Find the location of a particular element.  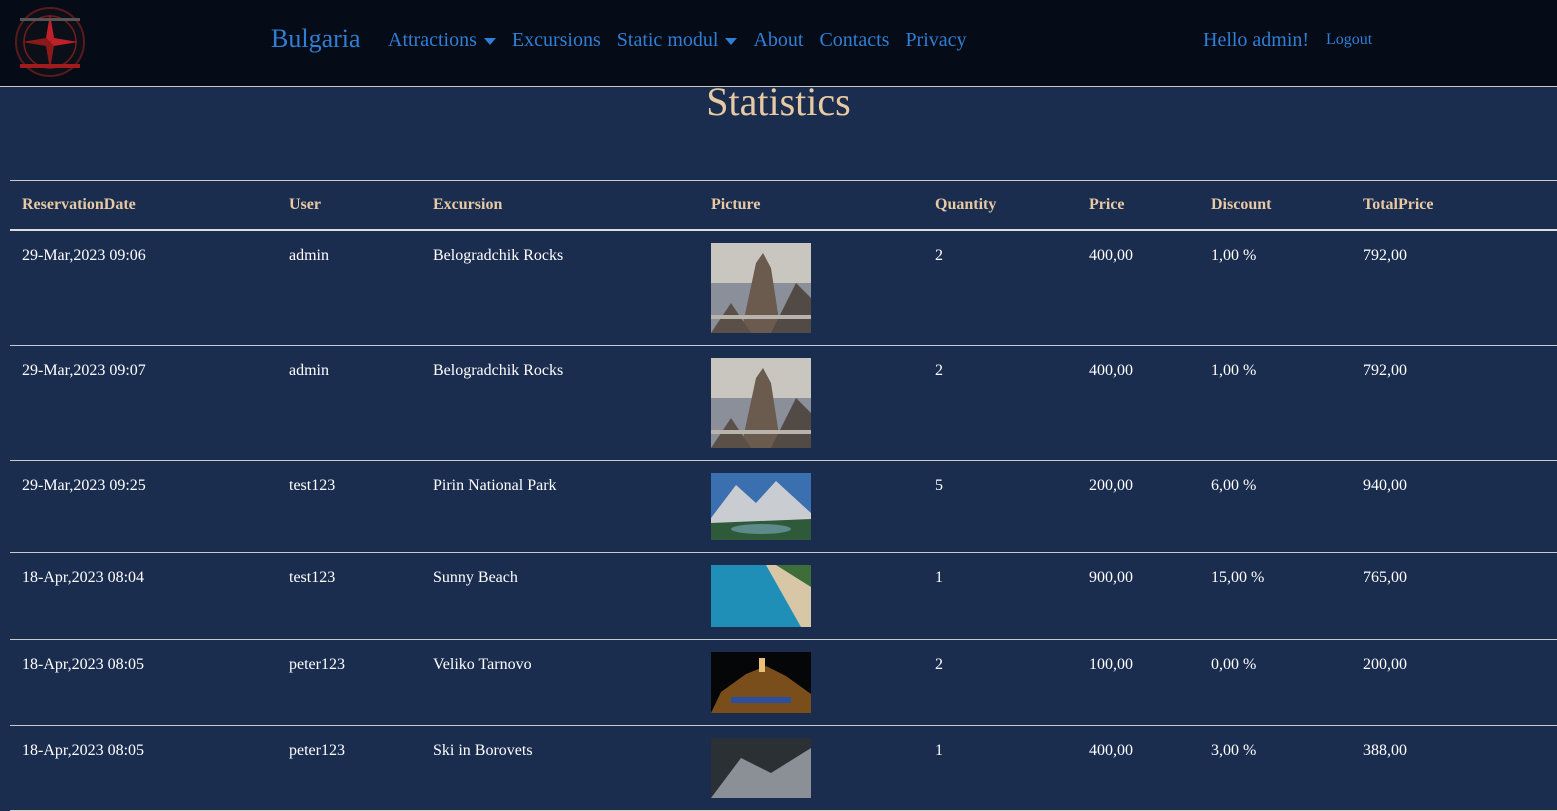

cell-excursion: Ski in Borovets is located at coordinates (483, 750).